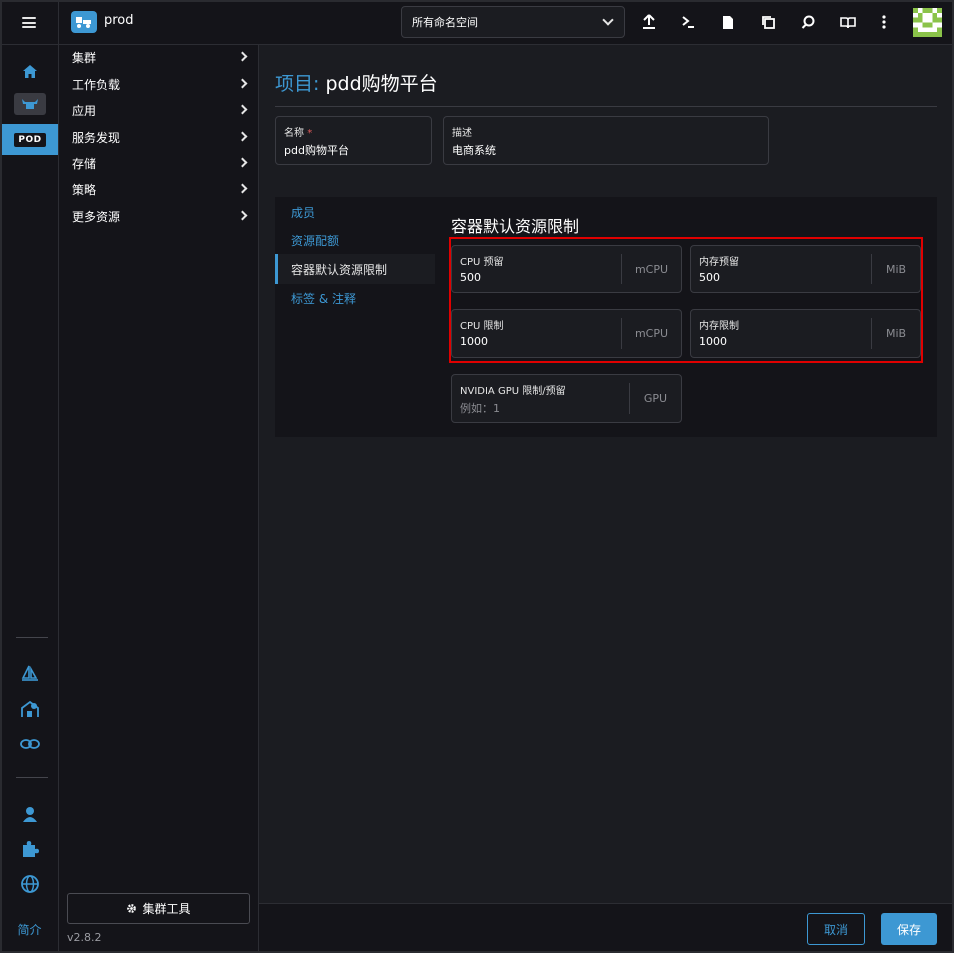  Describe the element at coordinates (836, 929) in the screenshot. I see `cancel-button: 取消` at that location.